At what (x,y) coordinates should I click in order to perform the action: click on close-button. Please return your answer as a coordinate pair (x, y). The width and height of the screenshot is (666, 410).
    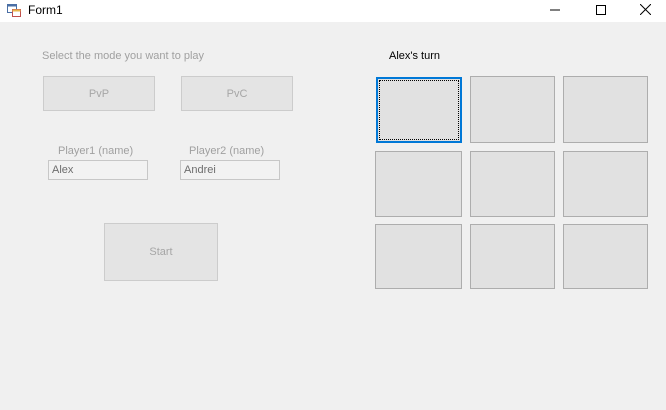
    Looking at the image, I should click on (644, 11).